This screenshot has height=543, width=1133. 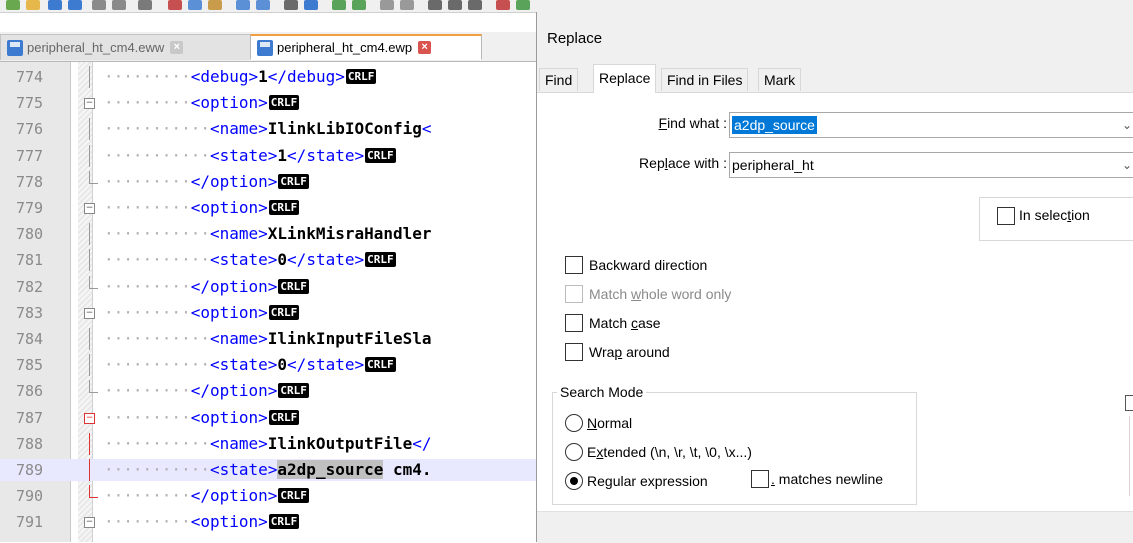 I want to click on wrap-around-checkbox, so click(x=574, y=352).